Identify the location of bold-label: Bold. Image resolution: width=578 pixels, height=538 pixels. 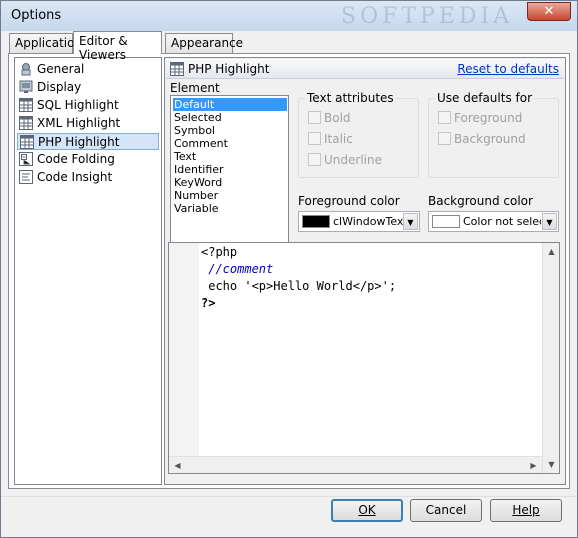
(337, 118).